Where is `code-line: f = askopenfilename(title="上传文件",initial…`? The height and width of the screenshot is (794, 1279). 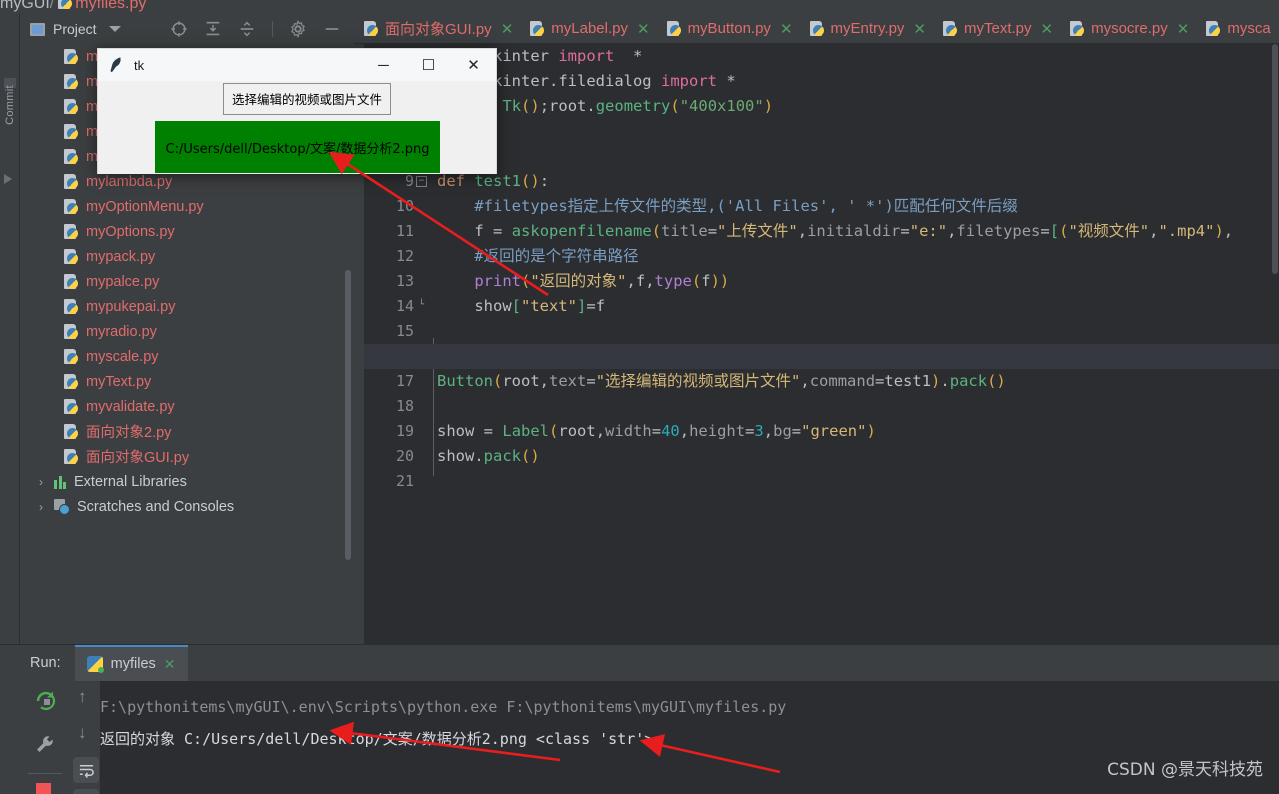 code-line: f = askopenfilename(title="上传文件",initial… is located at coordinates (852, 231).